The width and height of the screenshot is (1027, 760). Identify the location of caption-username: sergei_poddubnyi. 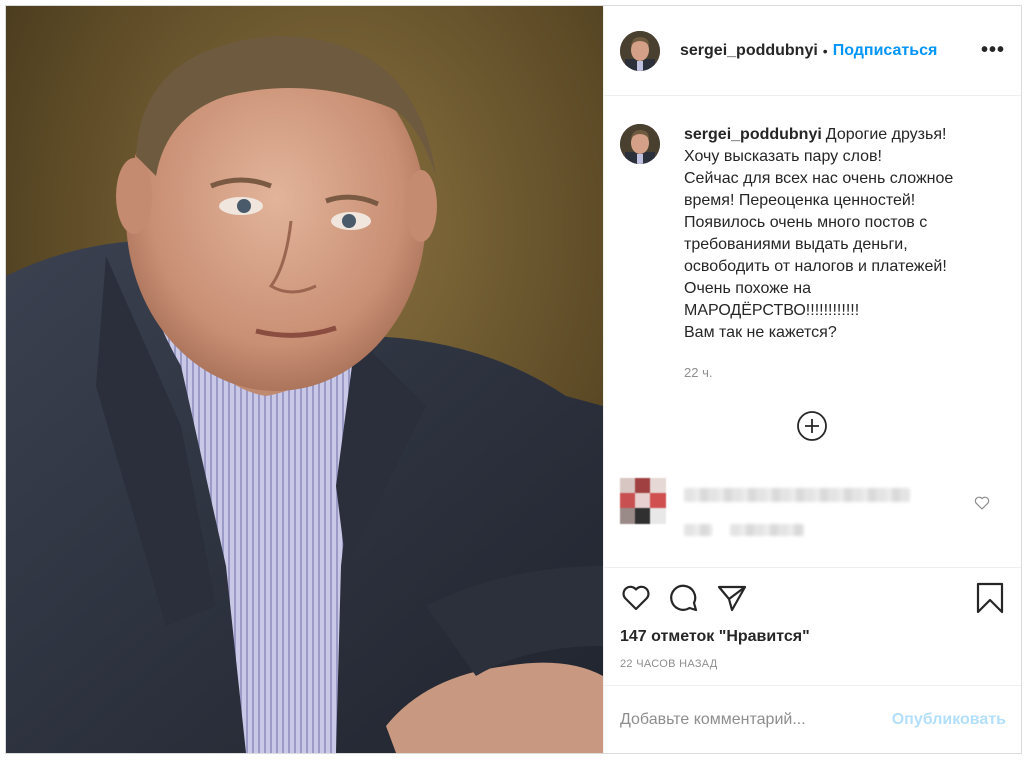
(753, 134).